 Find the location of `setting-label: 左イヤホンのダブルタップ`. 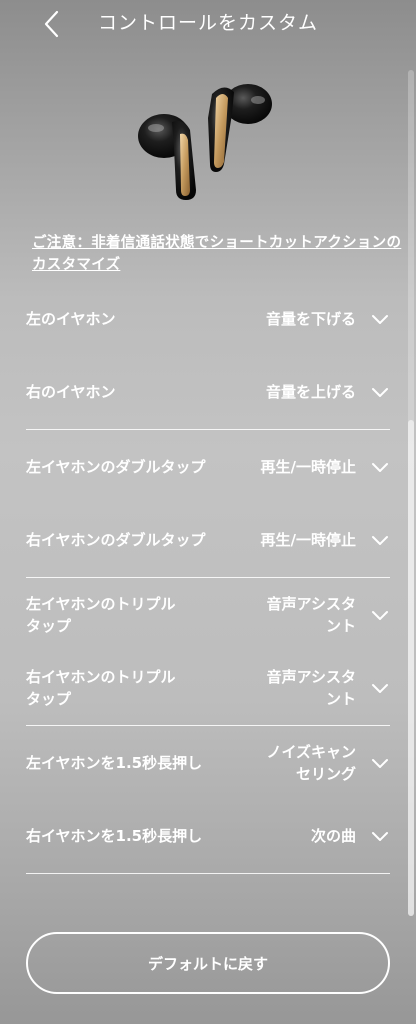

setting-label: 左イヤホンのダブルタップ is located at coordinates (116, 467).